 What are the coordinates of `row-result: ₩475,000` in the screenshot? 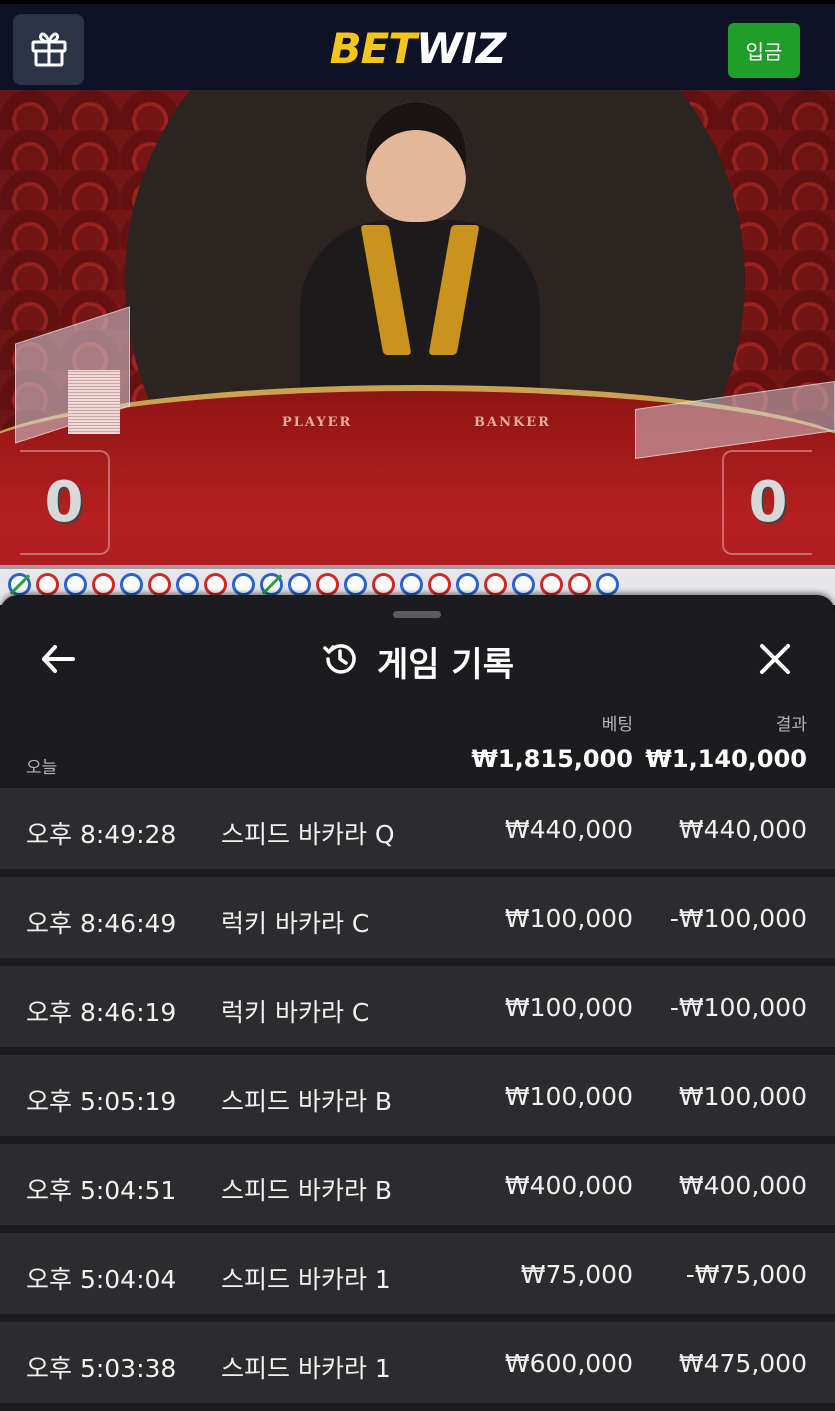 It's located at (742, 1363).